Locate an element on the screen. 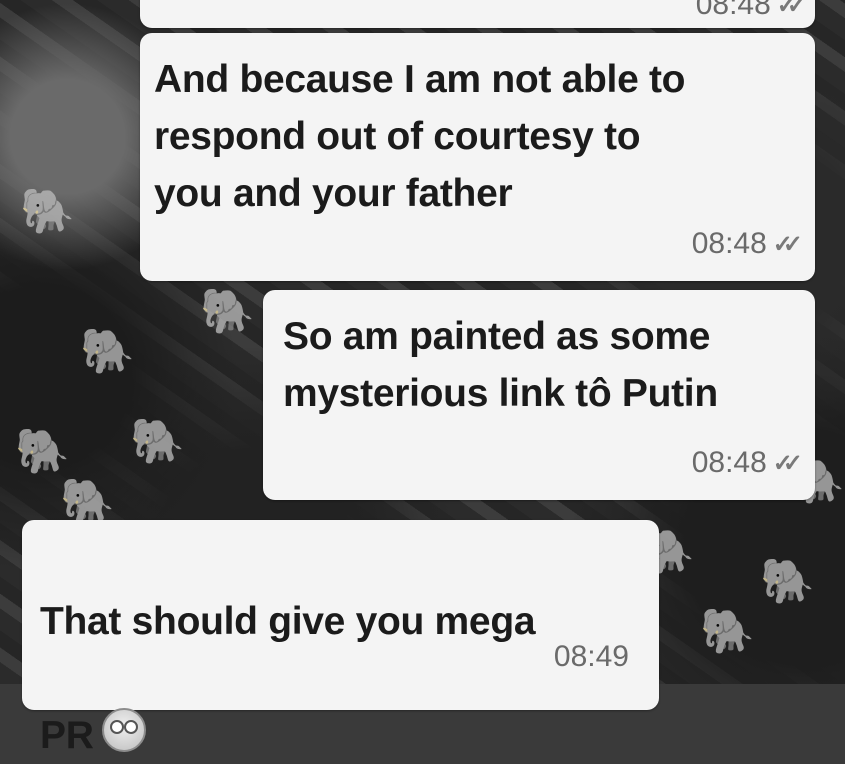 This screenshot has height=764, width=845. message-text-line: PR is located at coordinates (67, 735).